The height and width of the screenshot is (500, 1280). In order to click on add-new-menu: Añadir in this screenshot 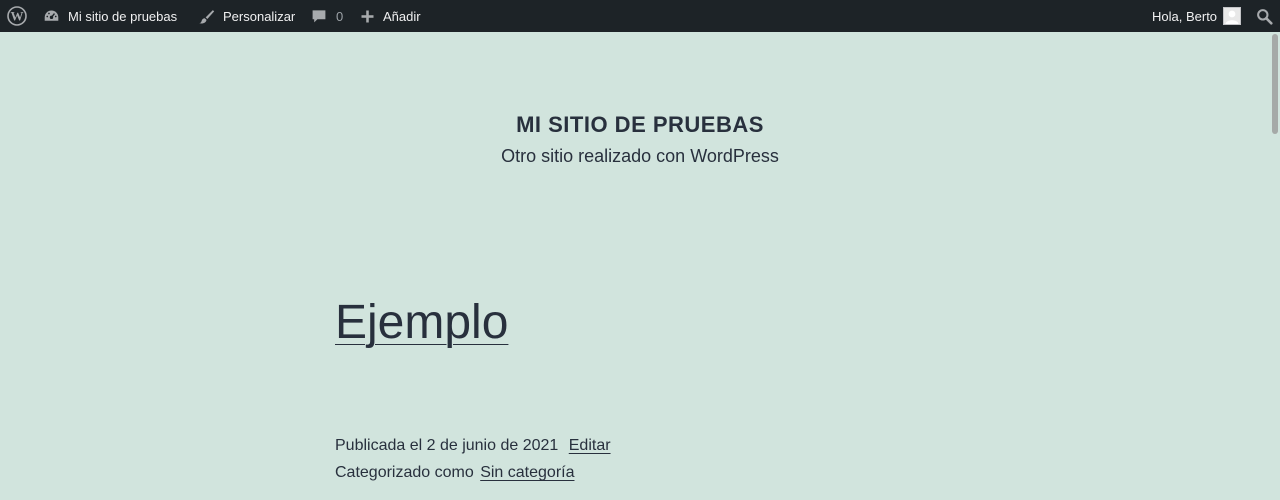, I will do `click(390, 16)`.